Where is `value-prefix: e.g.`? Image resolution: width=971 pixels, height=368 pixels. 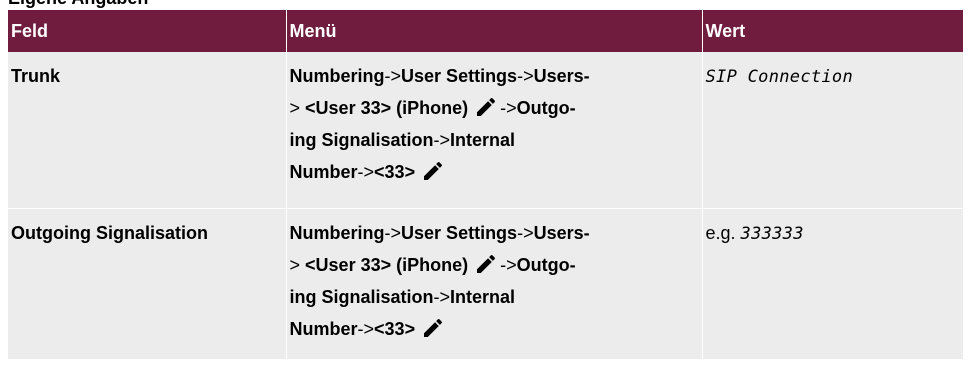
value-prefix: e.g. is located at coordinates (720, 233).